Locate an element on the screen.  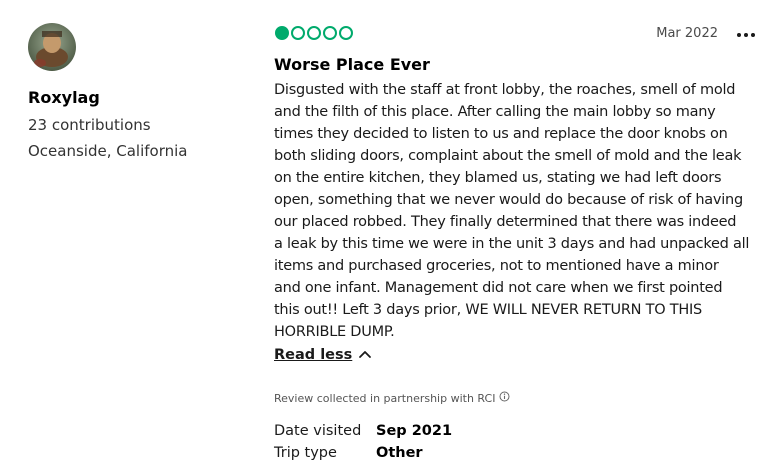
trip-details: Date visited Sep 2021 Trip type Other is located at coordinates (524, 442).